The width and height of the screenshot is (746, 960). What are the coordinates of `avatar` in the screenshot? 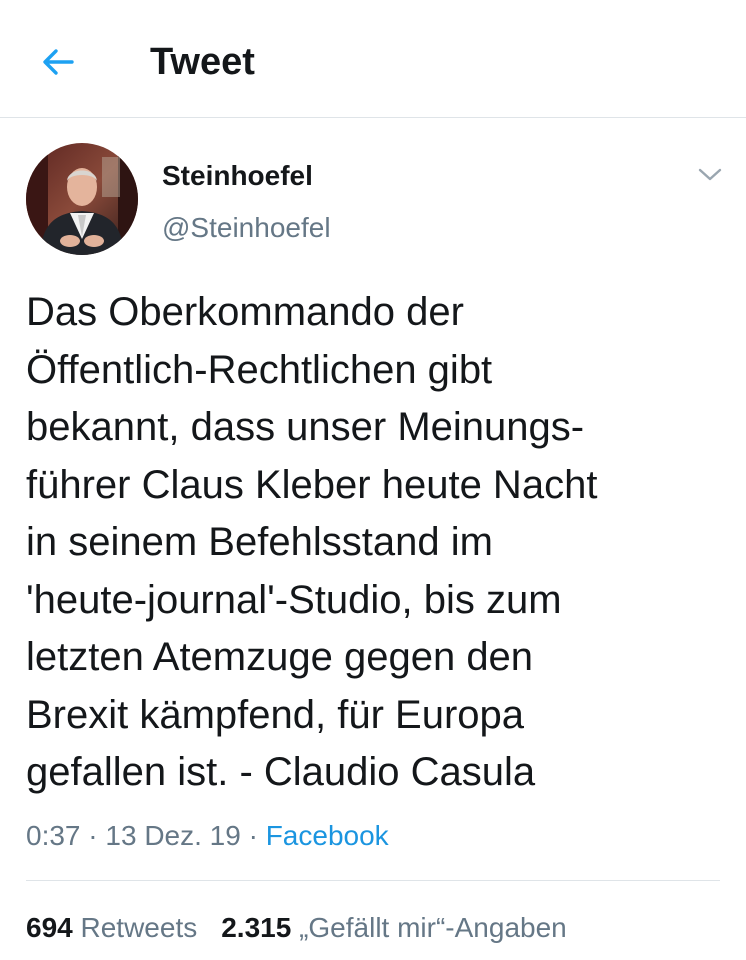 It's located at (82, 199).